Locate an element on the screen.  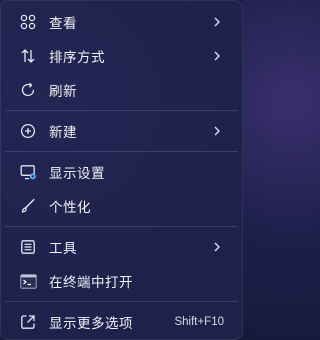
menu-item-label: 显示更多选项 is located at coordinates (91, 324).